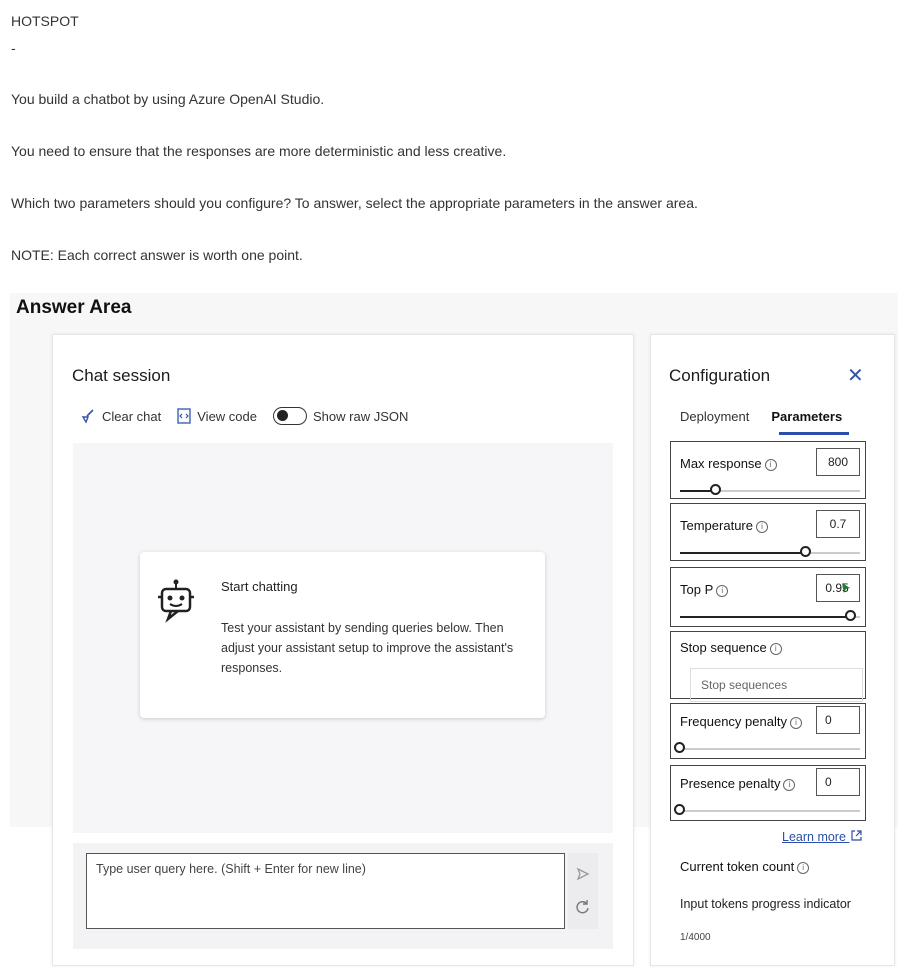 The height and width of the screenshot is (969, 901). What do you see at coordinates (845, 588) in the screenshot?
I see `cursor-icon` at bounding box center [845, 588].